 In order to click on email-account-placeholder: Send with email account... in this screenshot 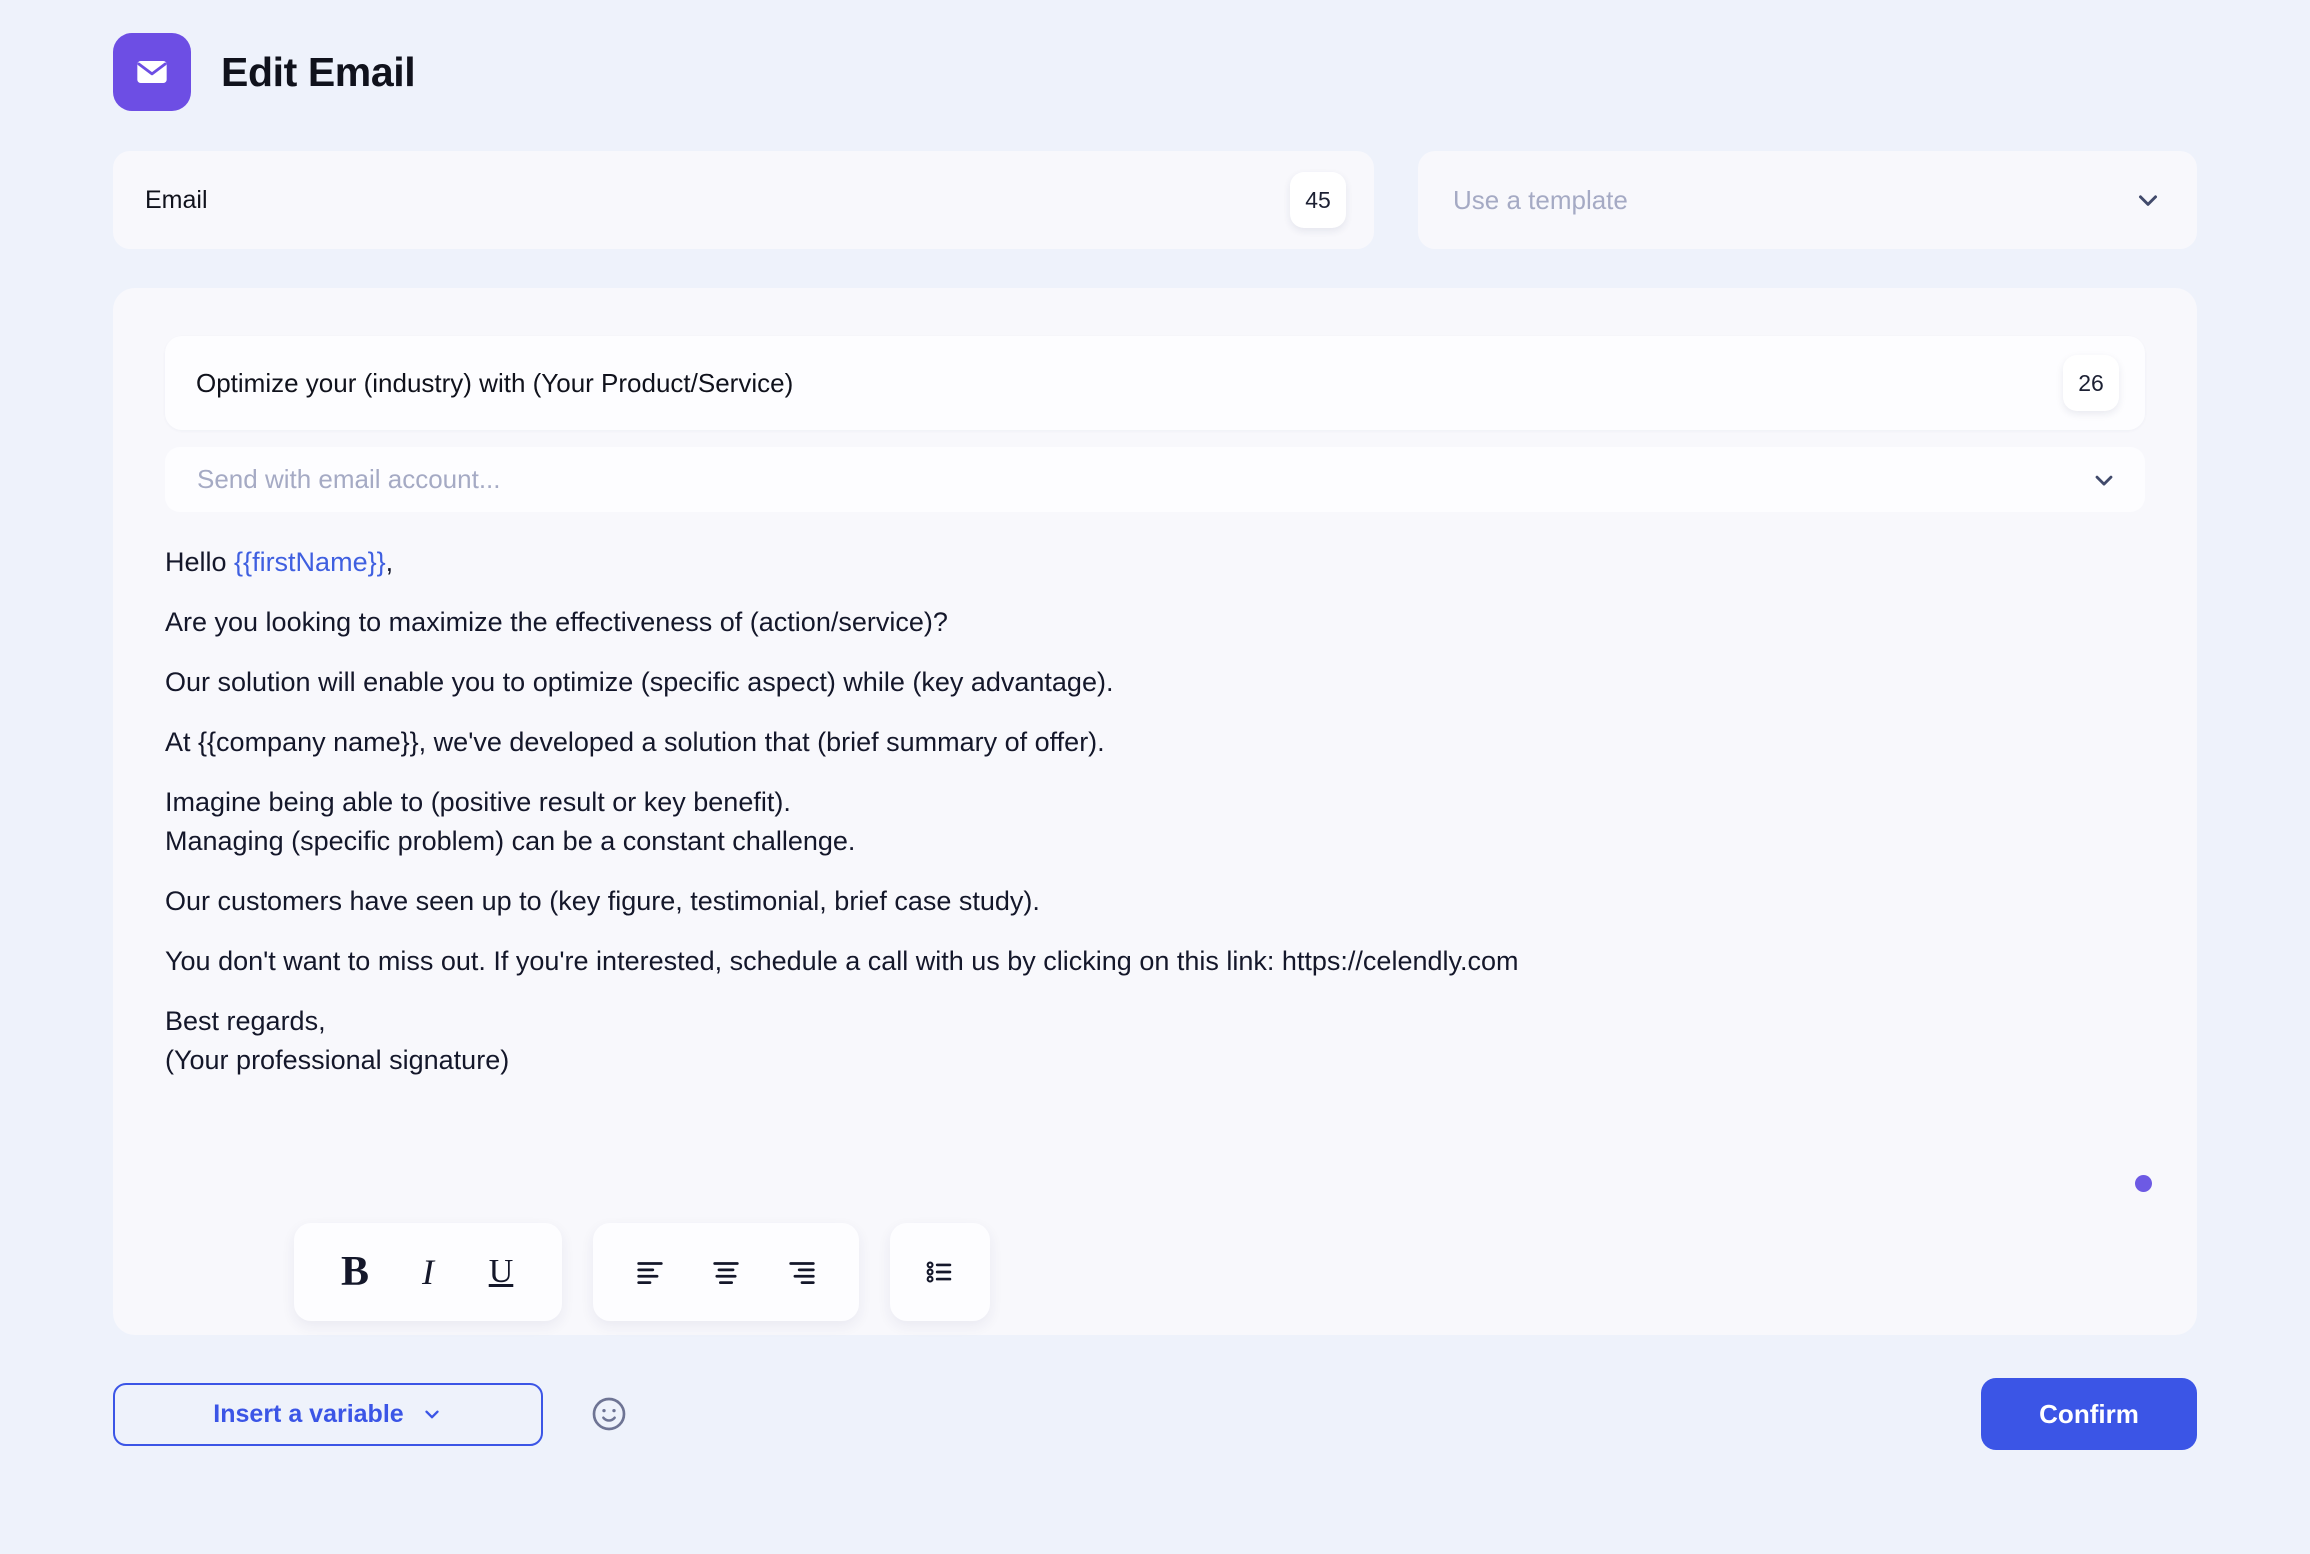, I will do `click(349, 479)`.